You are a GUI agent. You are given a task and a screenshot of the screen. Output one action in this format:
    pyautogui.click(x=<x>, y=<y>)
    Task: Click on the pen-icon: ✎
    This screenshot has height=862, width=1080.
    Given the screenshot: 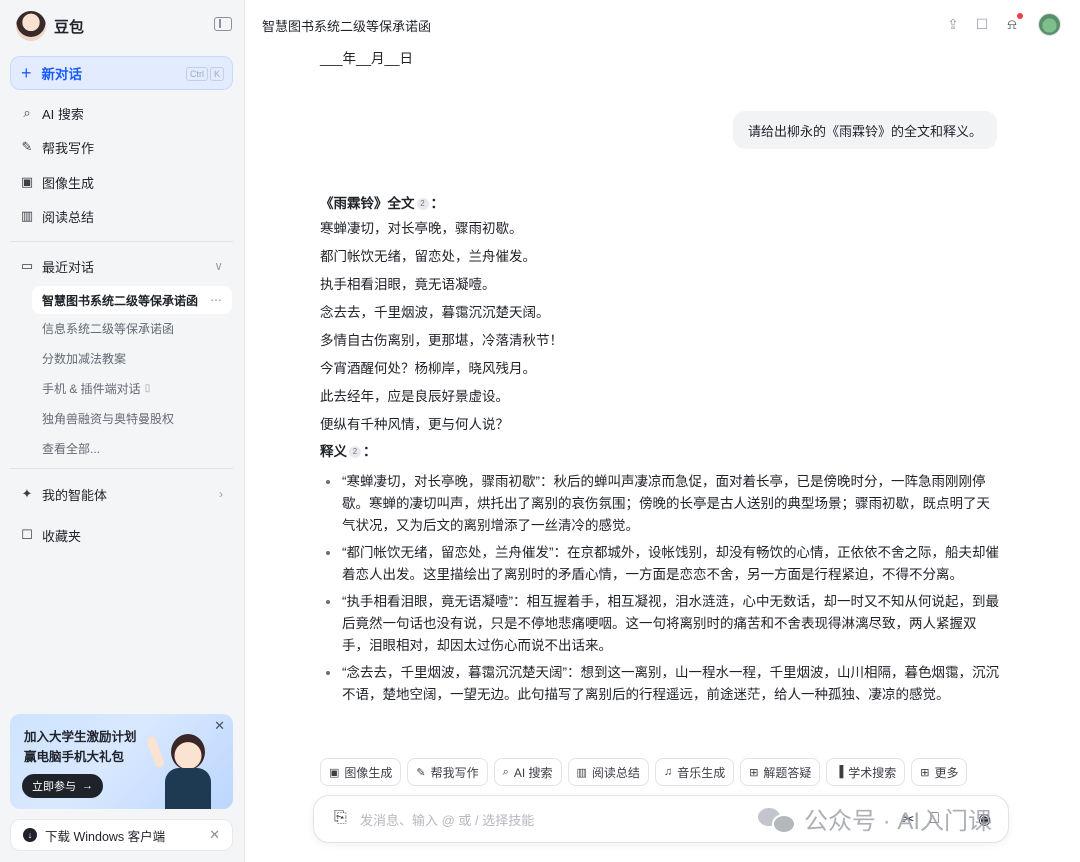 What is the action you would take?
    pyautogui.click(x=27, y=146)
    